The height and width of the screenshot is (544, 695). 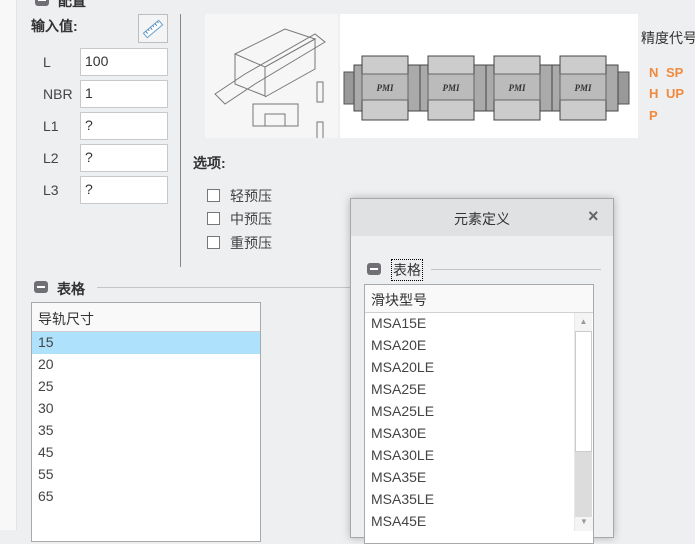 I want to click on collapse-dialog-table-icon, so click(x=374, y=269).